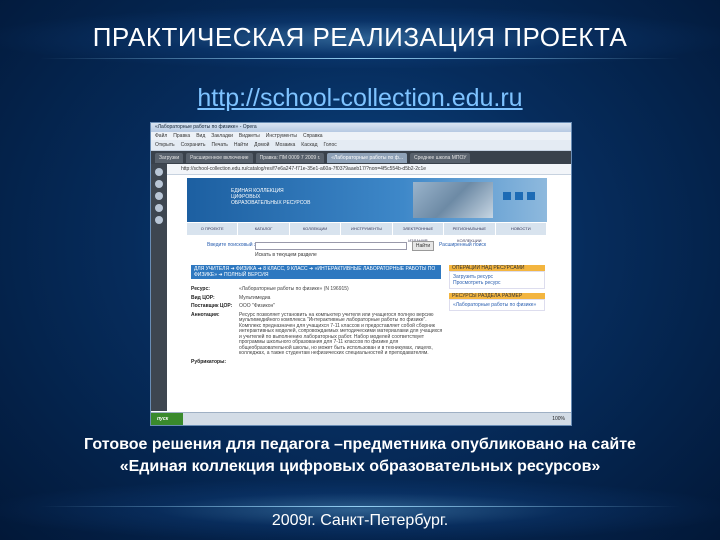 Image resolution: width=720 pixels, height=540 pixels. Describe the element at coordinates (521, 229) in the screenshot. I see `nav-news: НОВОСТИ` at that location.